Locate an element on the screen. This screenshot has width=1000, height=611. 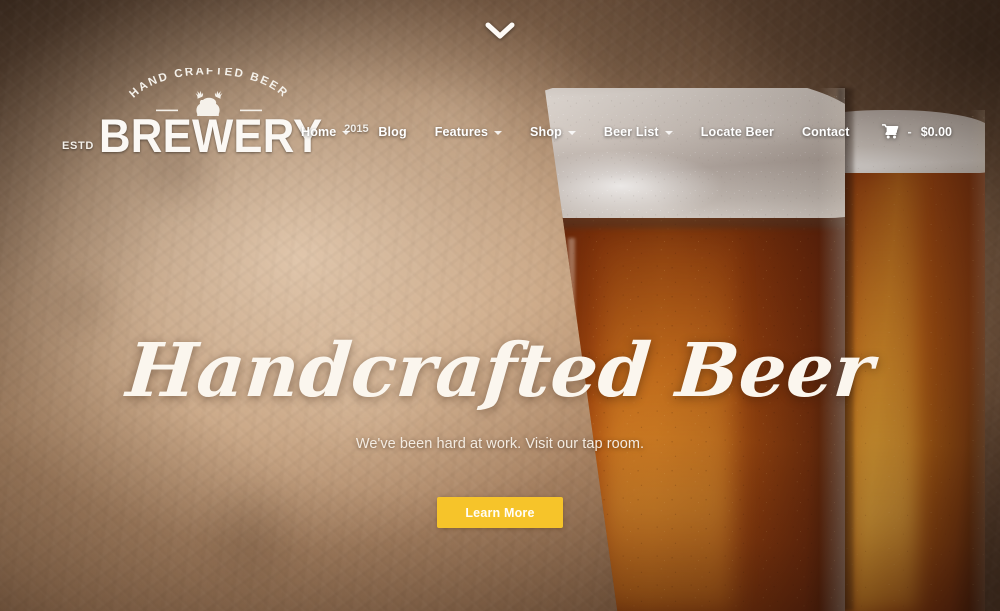
nav-label-locate-beer: Locate Beer is located at coordinates (737, 131).